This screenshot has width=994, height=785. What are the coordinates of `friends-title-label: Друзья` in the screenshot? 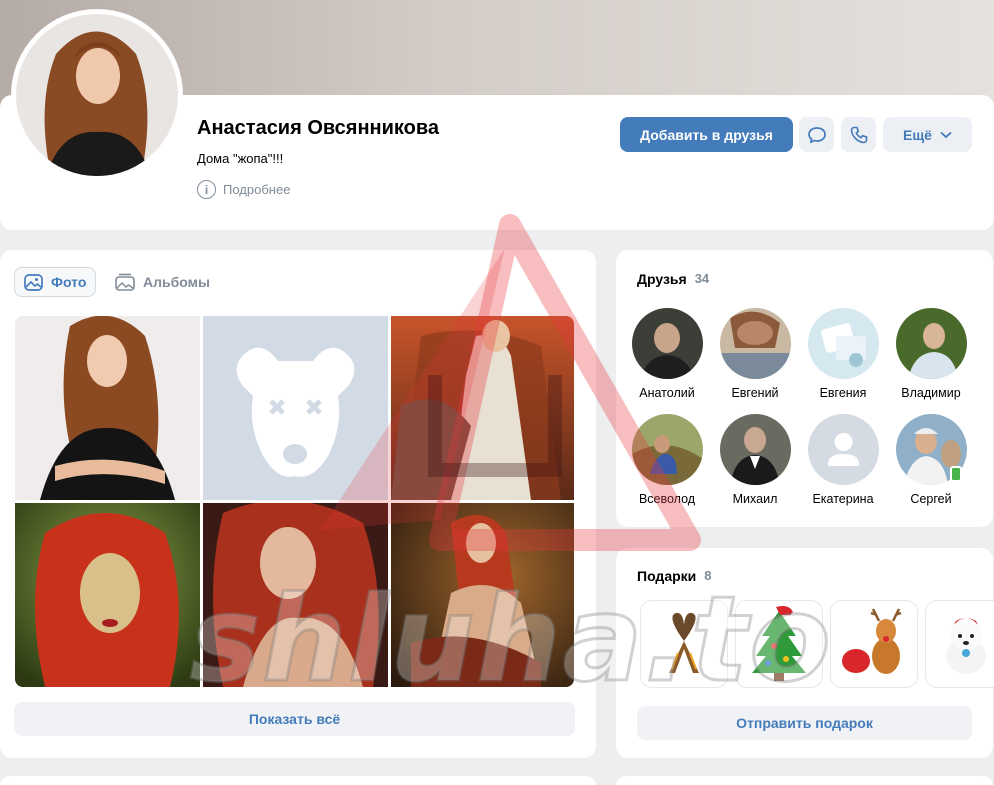 It's located at (662, 279).